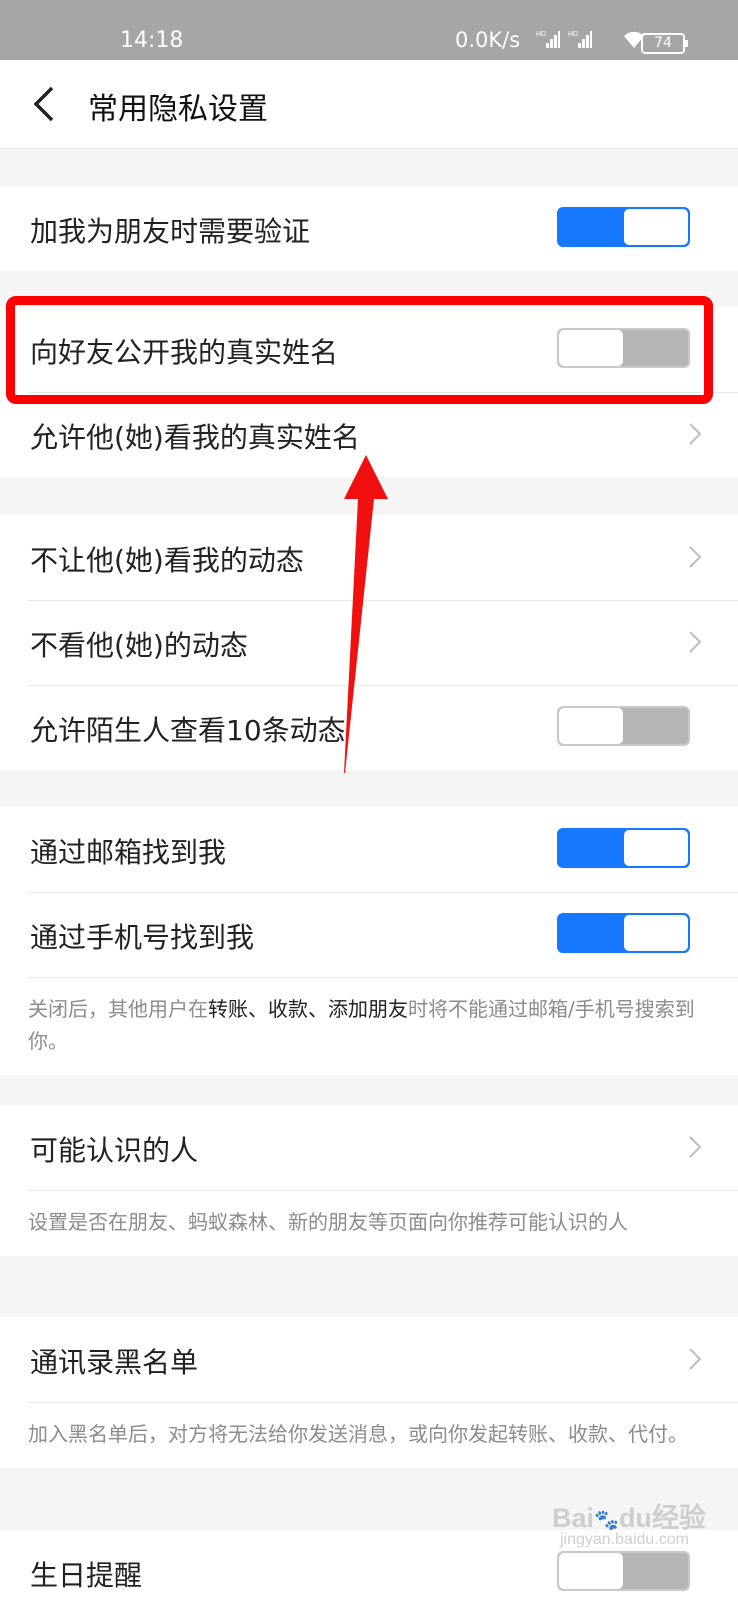 This screenshot has width=738, height=1615. I want to click on watermark-brand: Bai, so click(573, 1518).